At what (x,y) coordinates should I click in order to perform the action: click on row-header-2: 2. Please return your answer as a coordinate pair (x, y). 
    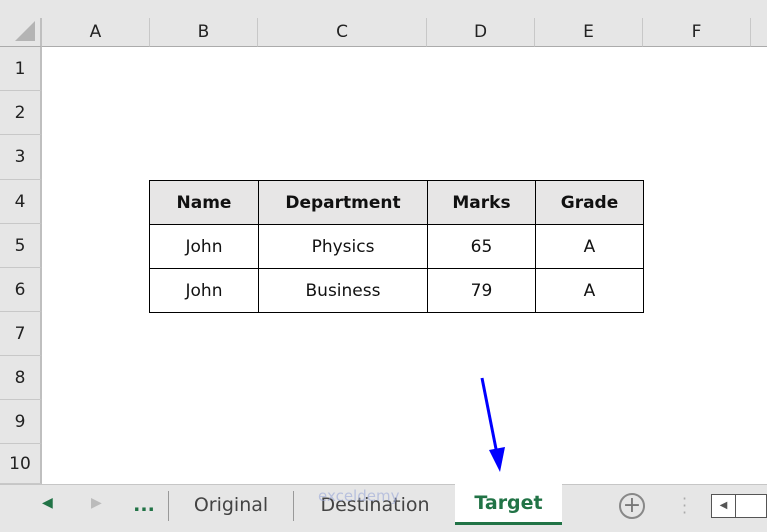
    Looking at the image, I should click on (21, 113).